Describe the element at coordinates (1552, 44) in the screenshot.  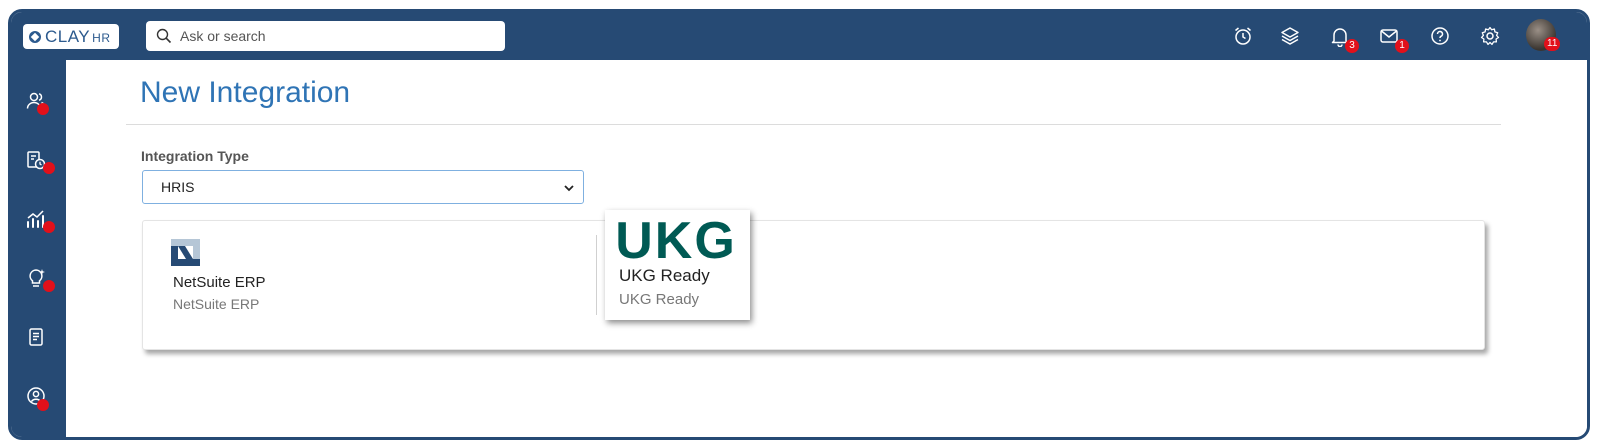
I see `avatar-badge: 11` at that location.